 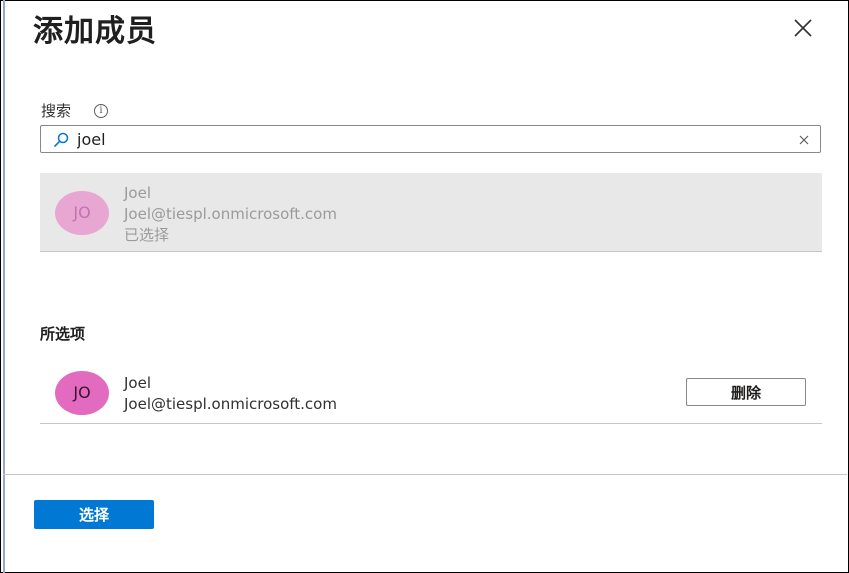 I want to click on footer-divider, so click(x=425, y=474).